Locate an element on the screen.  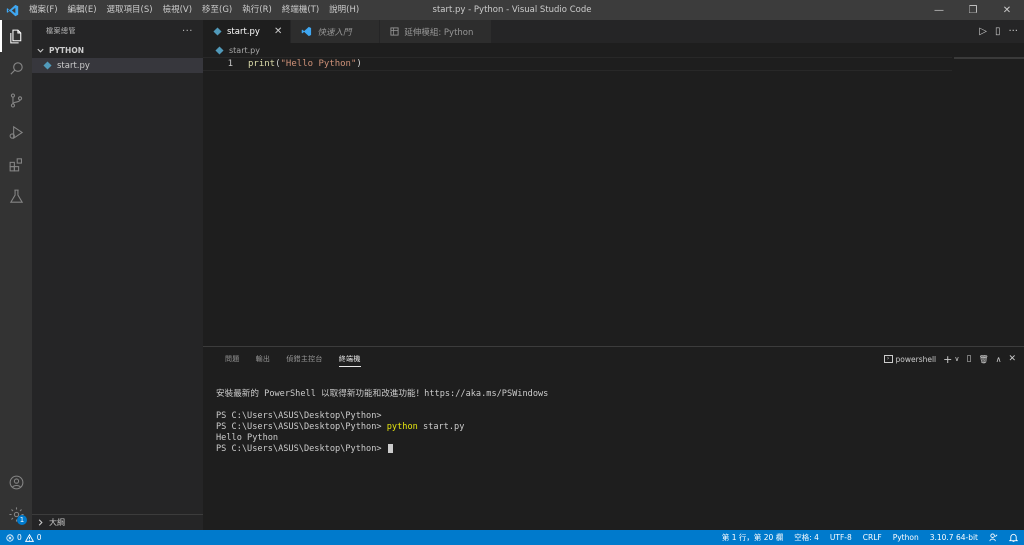
terminal-icon: › is located at coordinates (888, 359).